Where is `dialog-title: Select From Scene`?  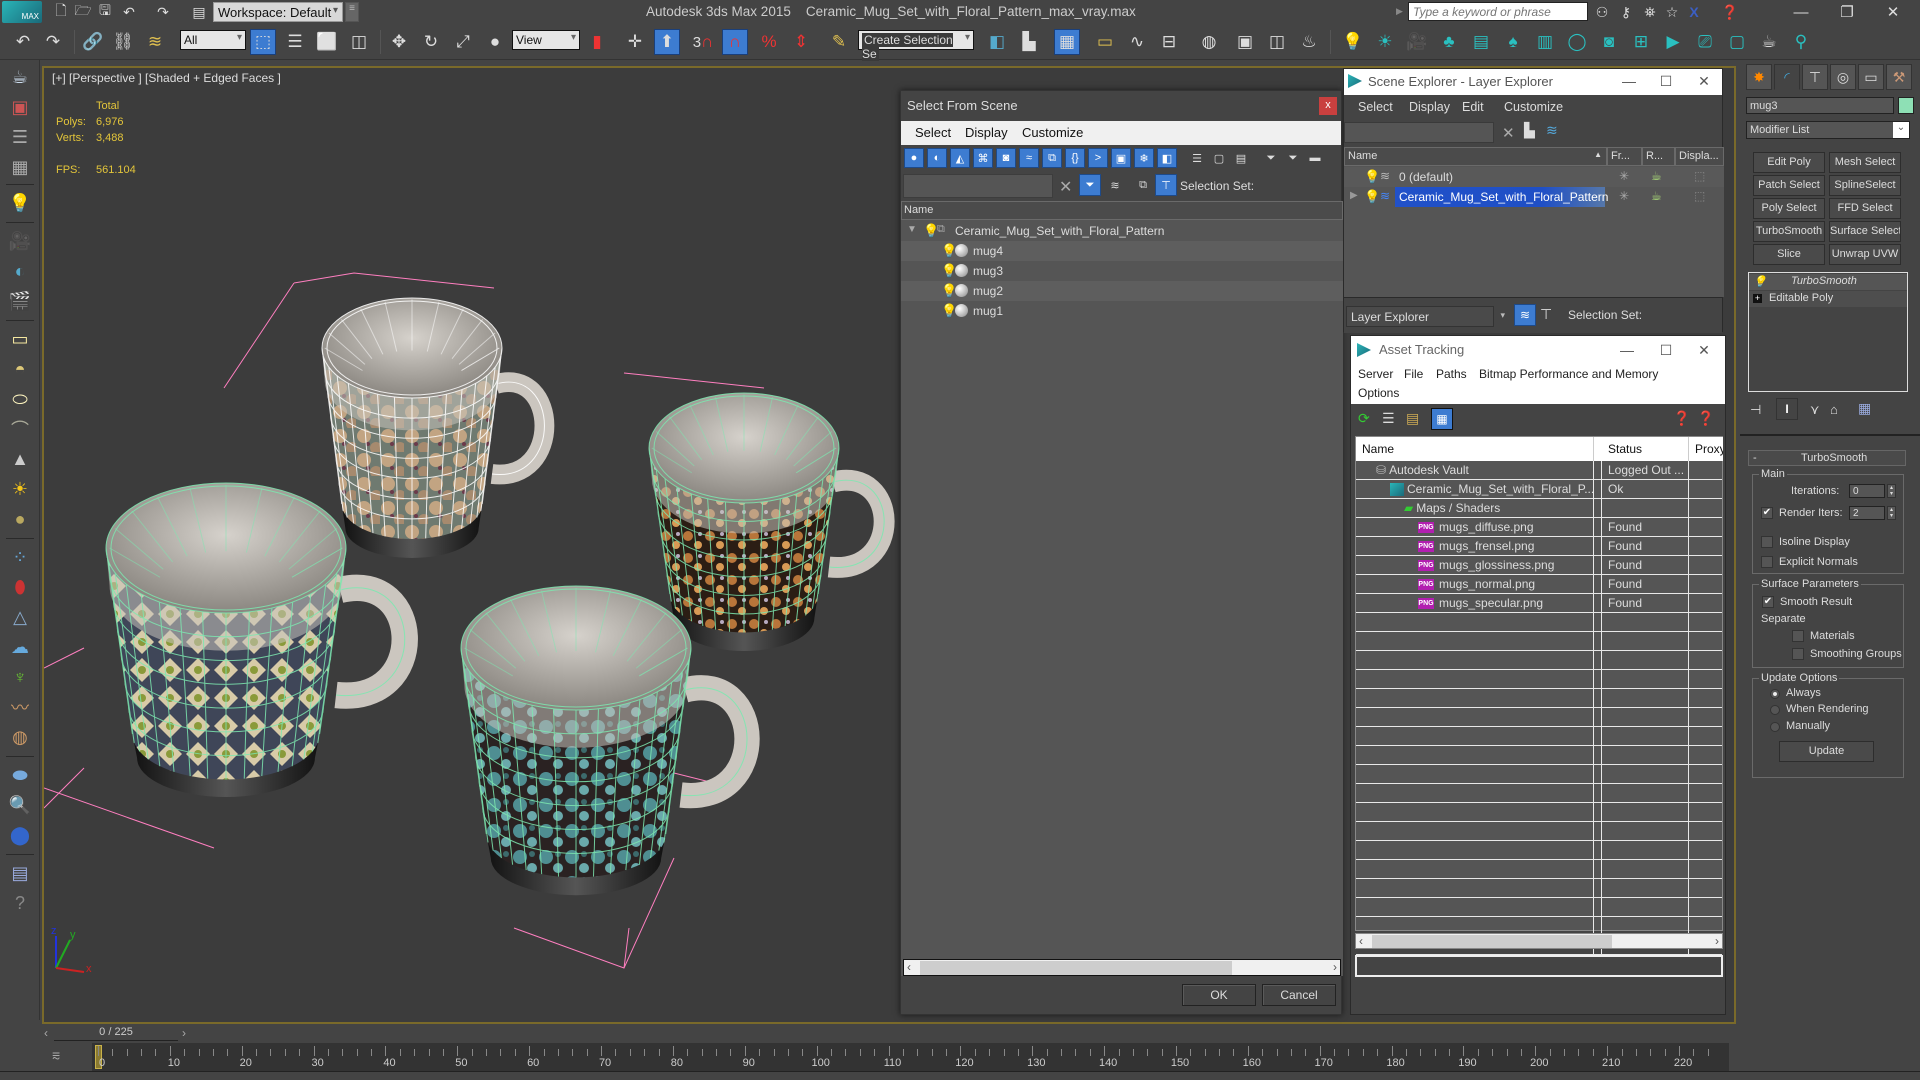 dialog-title: Select From Scene is located at coordinates (1121, 106).